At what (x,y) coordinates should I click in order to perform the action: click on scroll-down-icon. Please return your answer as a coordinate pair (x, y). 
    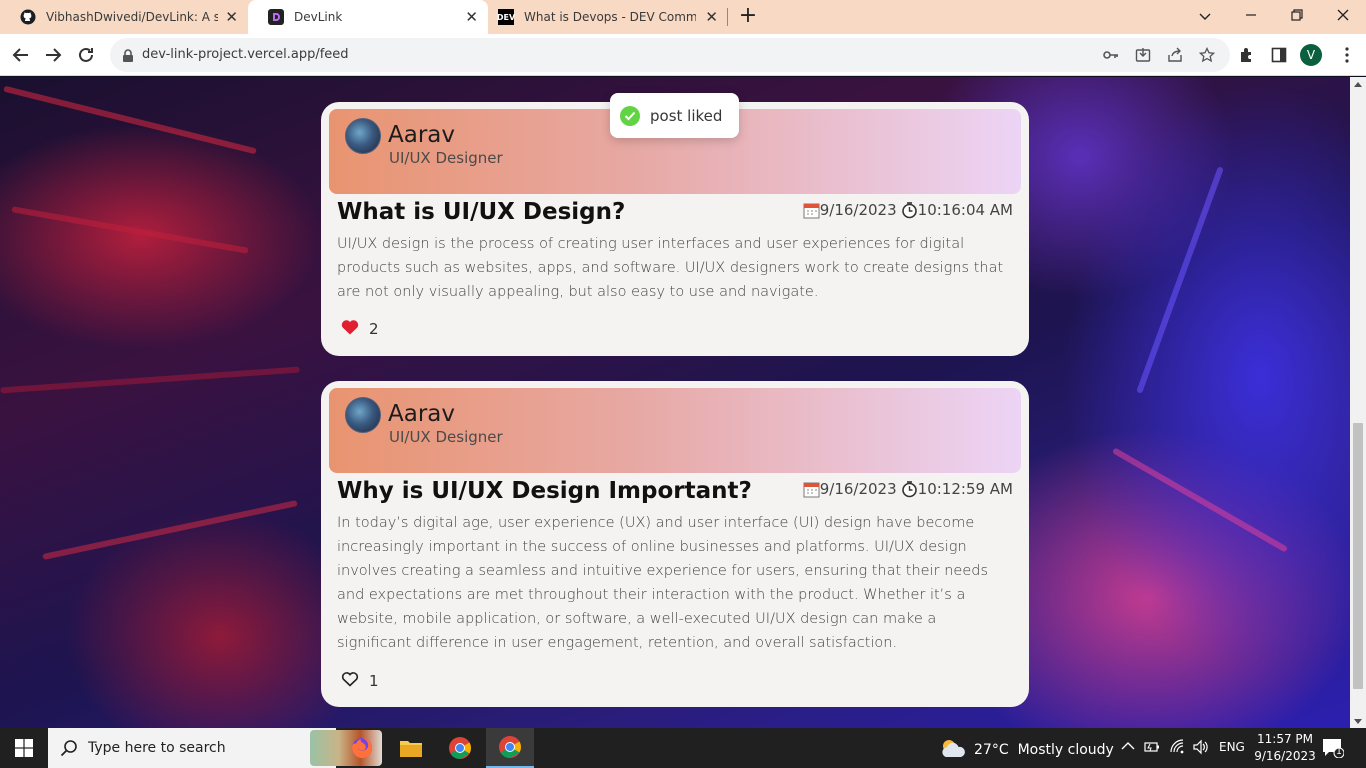
    Looking at the image, I should click on (1358, 721).